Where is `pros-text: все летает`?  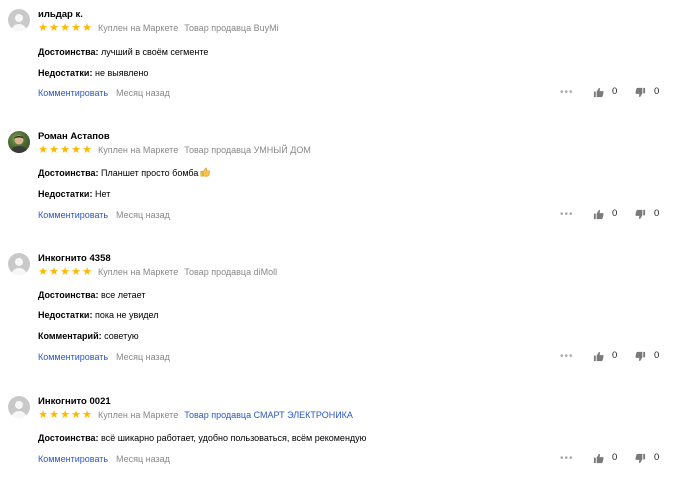 pros-text: все летает is located at coordinates (123, 295).